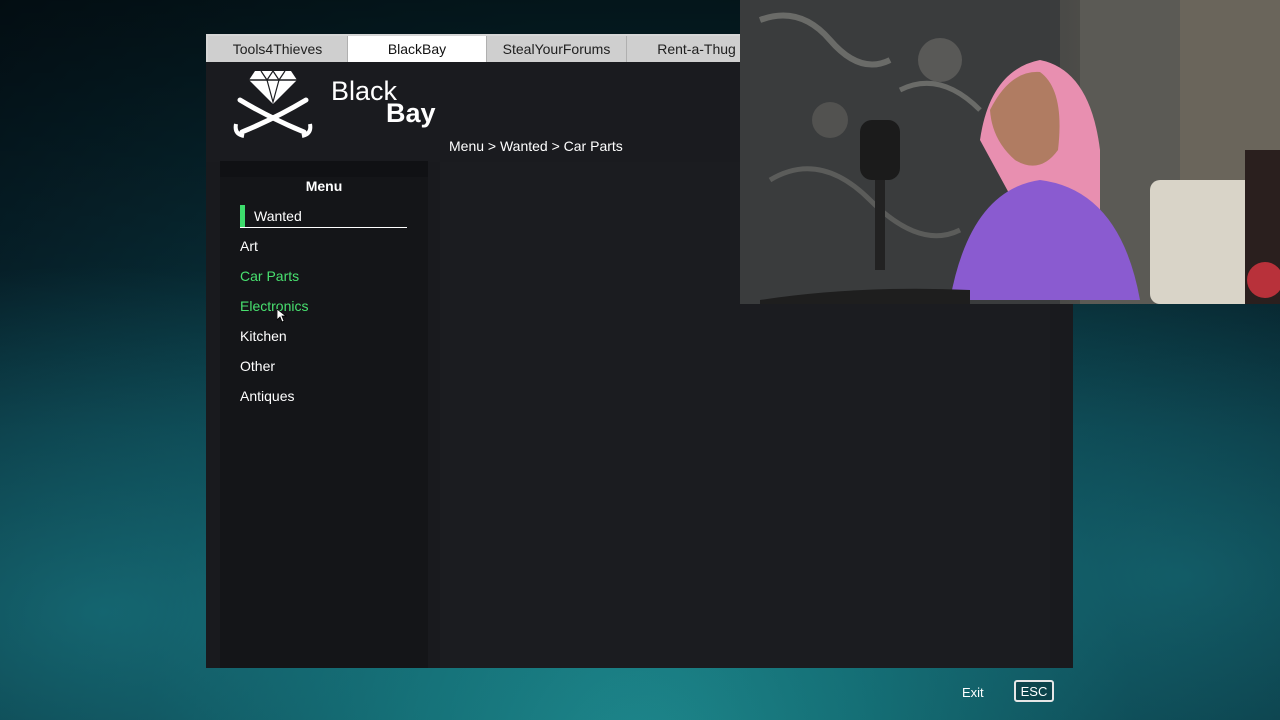 This screenshot has width=1280, height=720. I want to click on diamond-crossed-swords-icon, so click(273, 103).